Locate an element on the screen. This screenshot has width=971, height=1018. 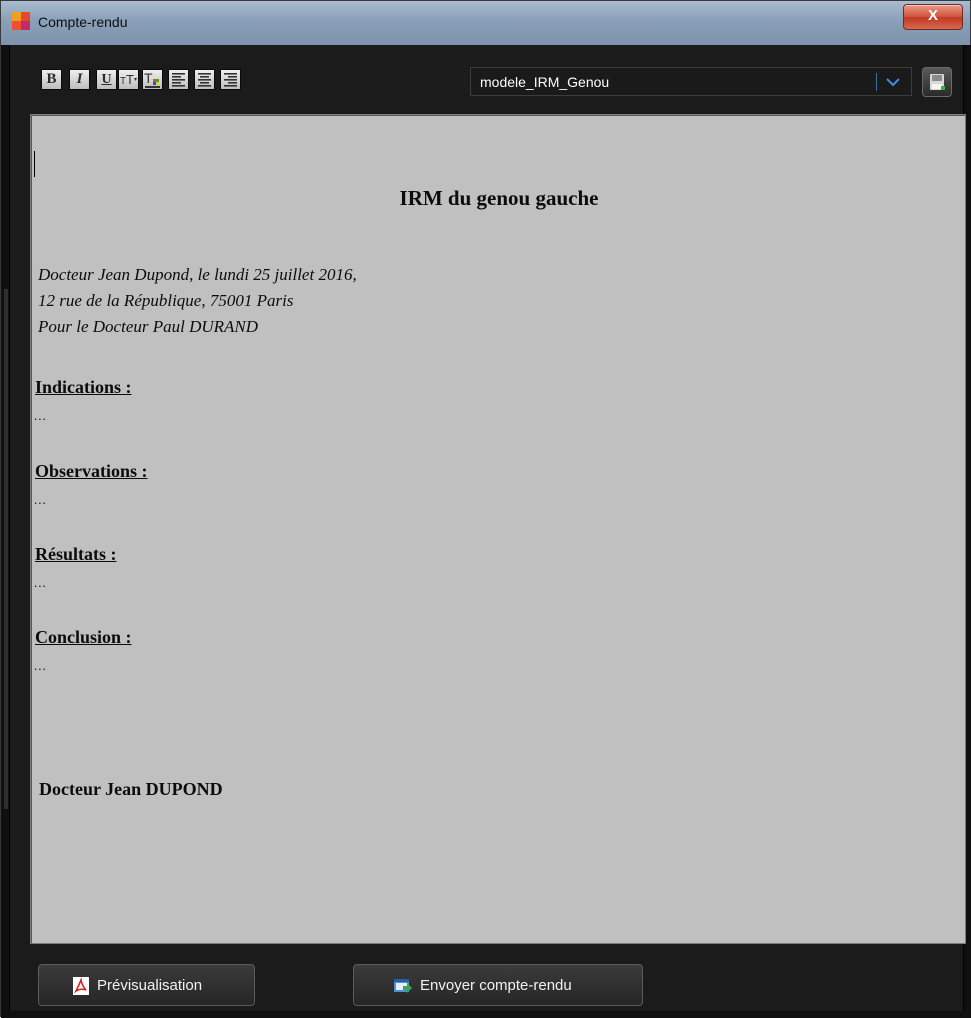
send-report-button: Envoyer compte-rendu is located at coordinates (498, 985).